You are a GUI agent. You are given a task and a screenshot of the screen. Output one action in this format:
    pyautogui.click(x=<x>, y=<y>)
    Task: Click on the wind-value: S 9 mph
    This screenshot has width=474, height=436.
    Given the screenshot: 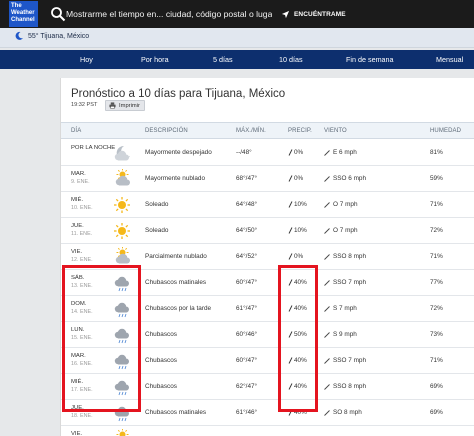 What is the action you would take?
    pyautogui.click(x=345, y=334)
    